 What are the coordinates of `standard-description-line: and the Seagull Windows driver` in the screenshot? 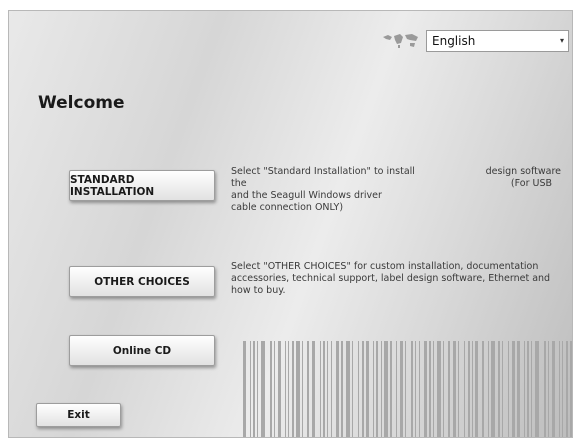 It's located at (306, 195).